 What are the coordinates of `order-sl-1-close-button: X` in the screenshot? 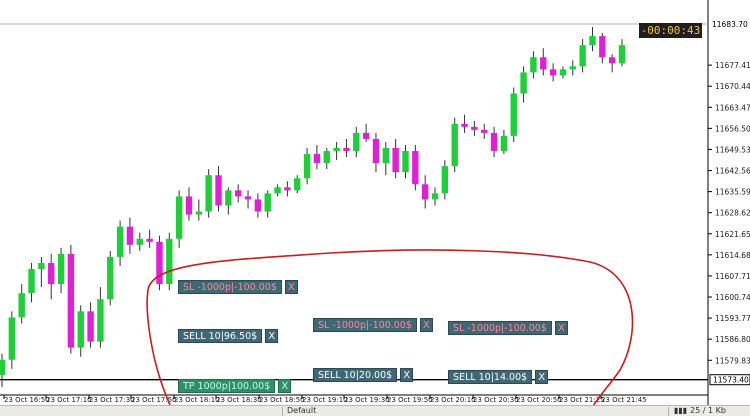 It's located at (291, 287).